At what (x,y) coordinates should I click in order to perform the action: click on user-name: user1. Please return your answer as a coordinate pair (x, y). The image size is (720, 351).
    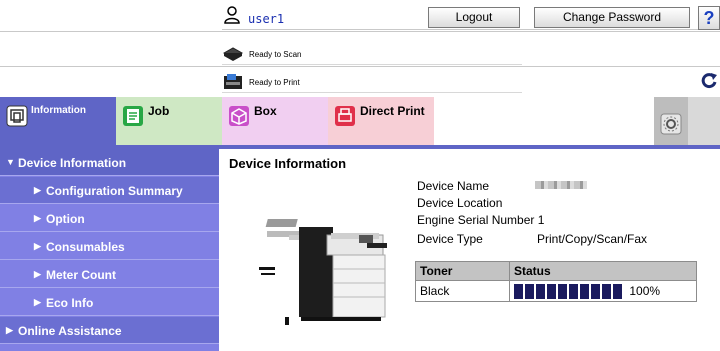
    Looking at the image, I should click on (266, 19).